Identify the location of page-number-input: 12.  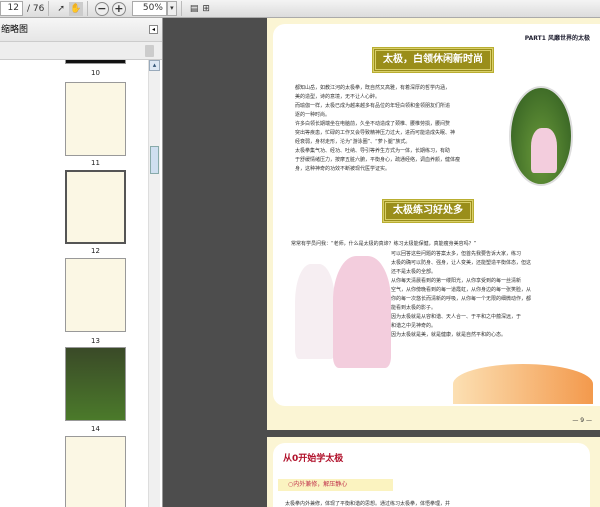
(11, 8).